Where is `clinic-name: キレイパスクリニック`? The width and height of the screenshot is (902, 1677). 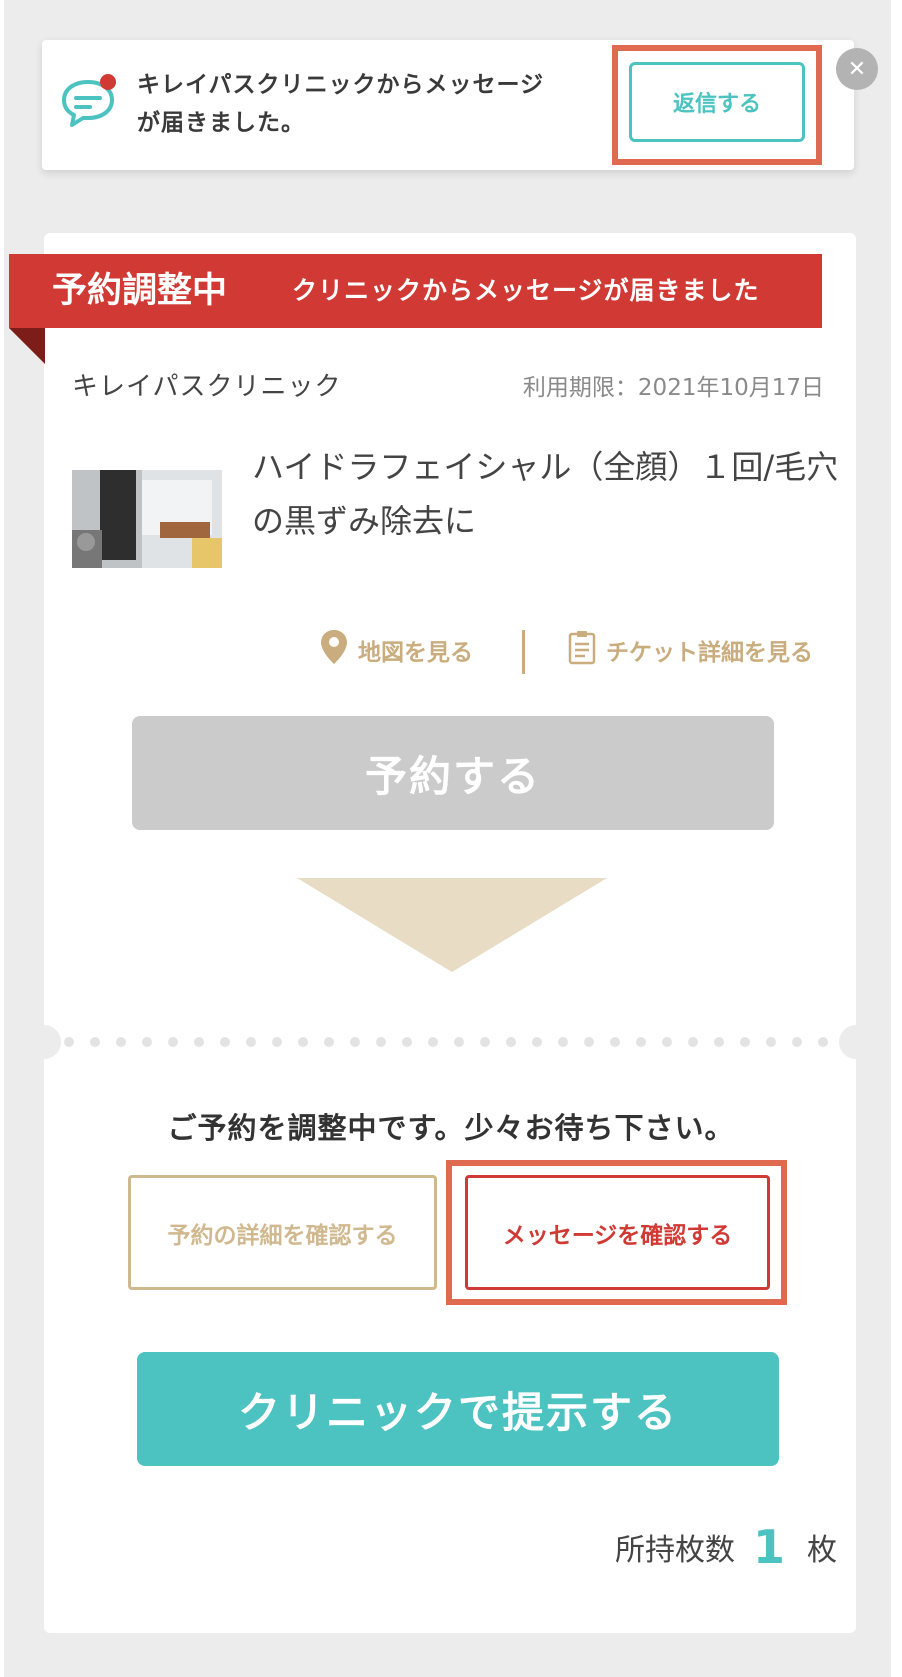 clinic-name: キレイパスクリニック is located at coordinates (207, 387).